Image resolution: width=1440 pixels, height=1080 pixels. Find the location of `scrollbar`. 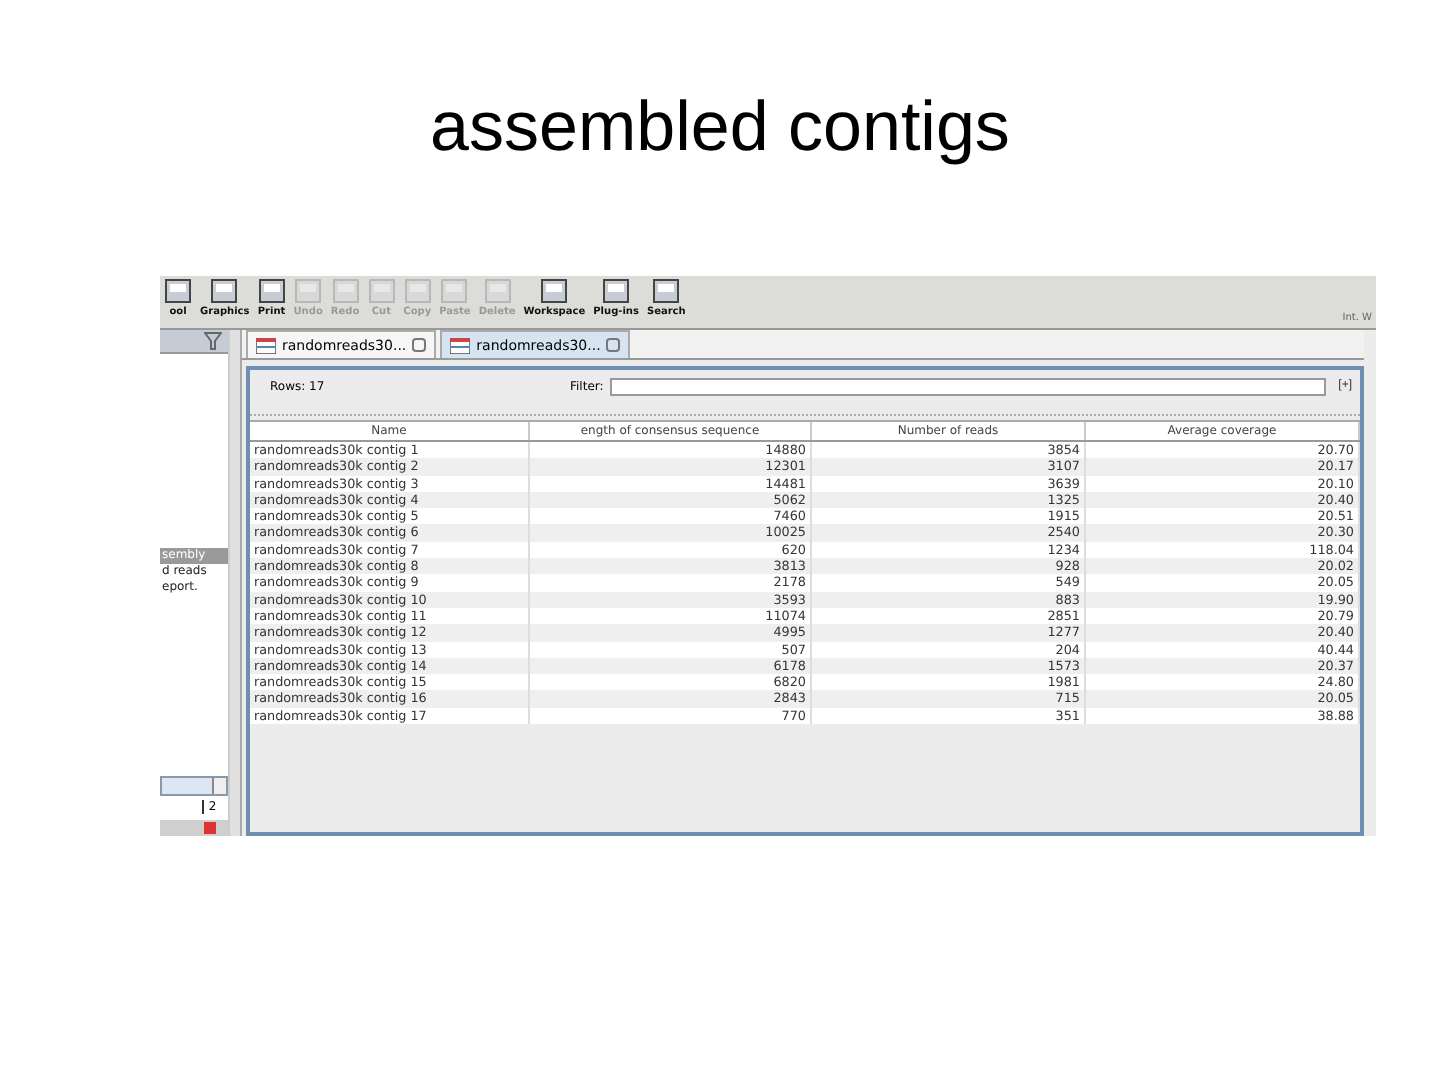

scrollbar is located at coordinates (194, 786).